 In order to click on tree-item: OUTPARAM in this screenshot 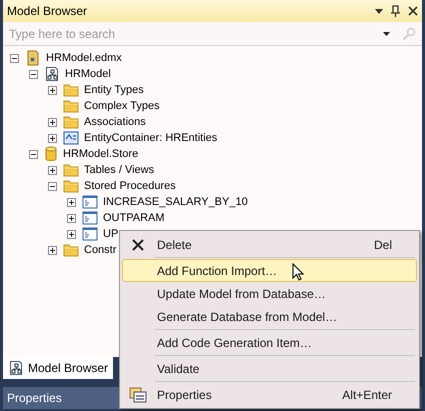, I will do `click(134, 218)`.